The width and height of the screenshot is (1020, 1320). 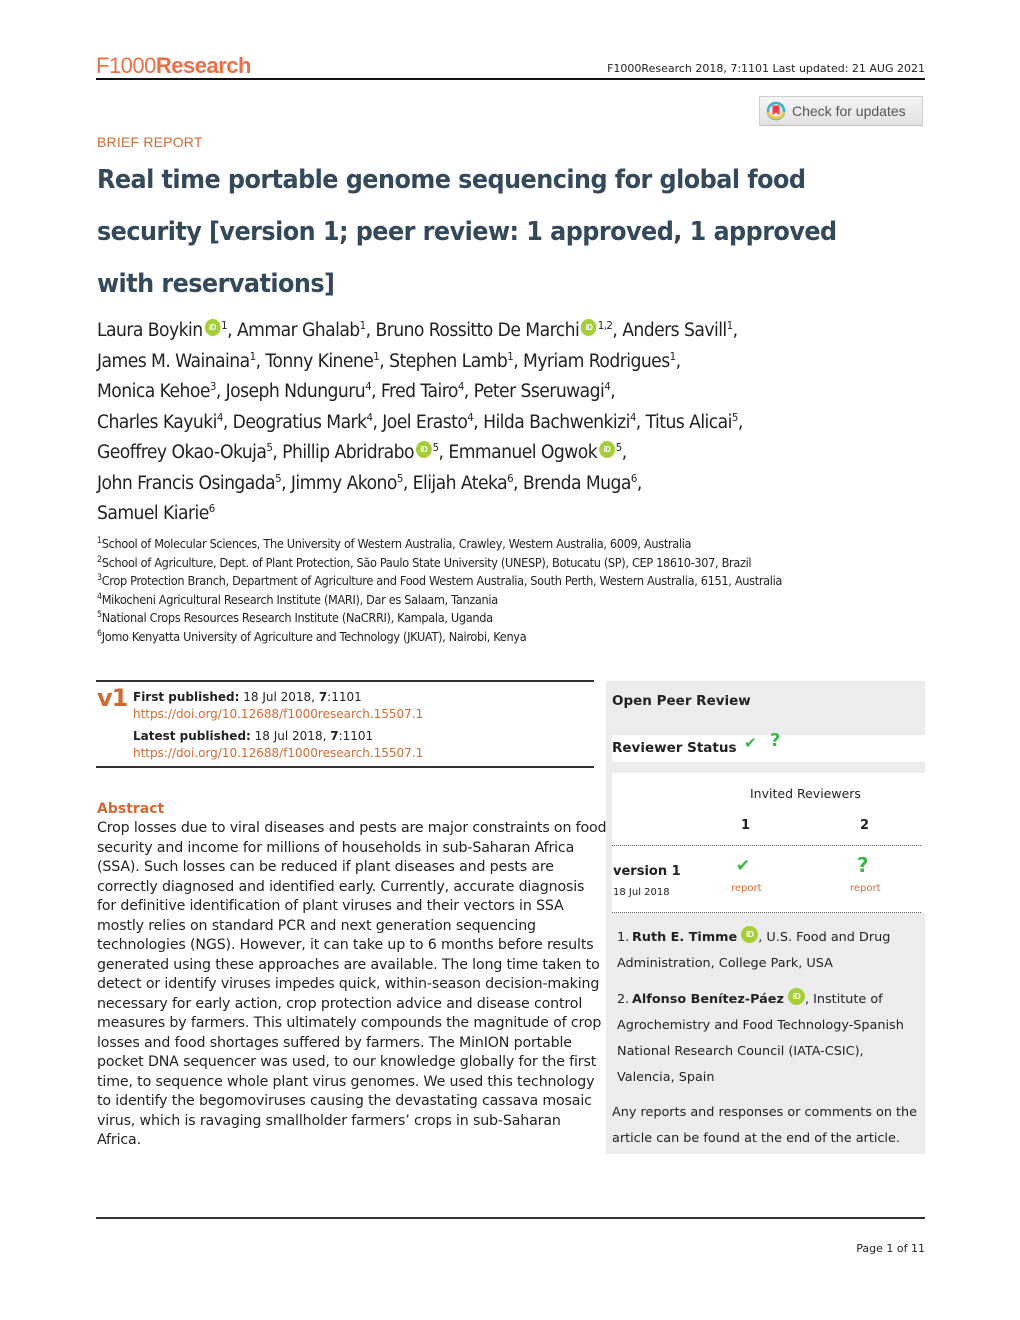 What do you see at coordinates (173, 66) in the screenshot?
I see `f1000research-logo: F1000Research` at bounding box center [173, 66].